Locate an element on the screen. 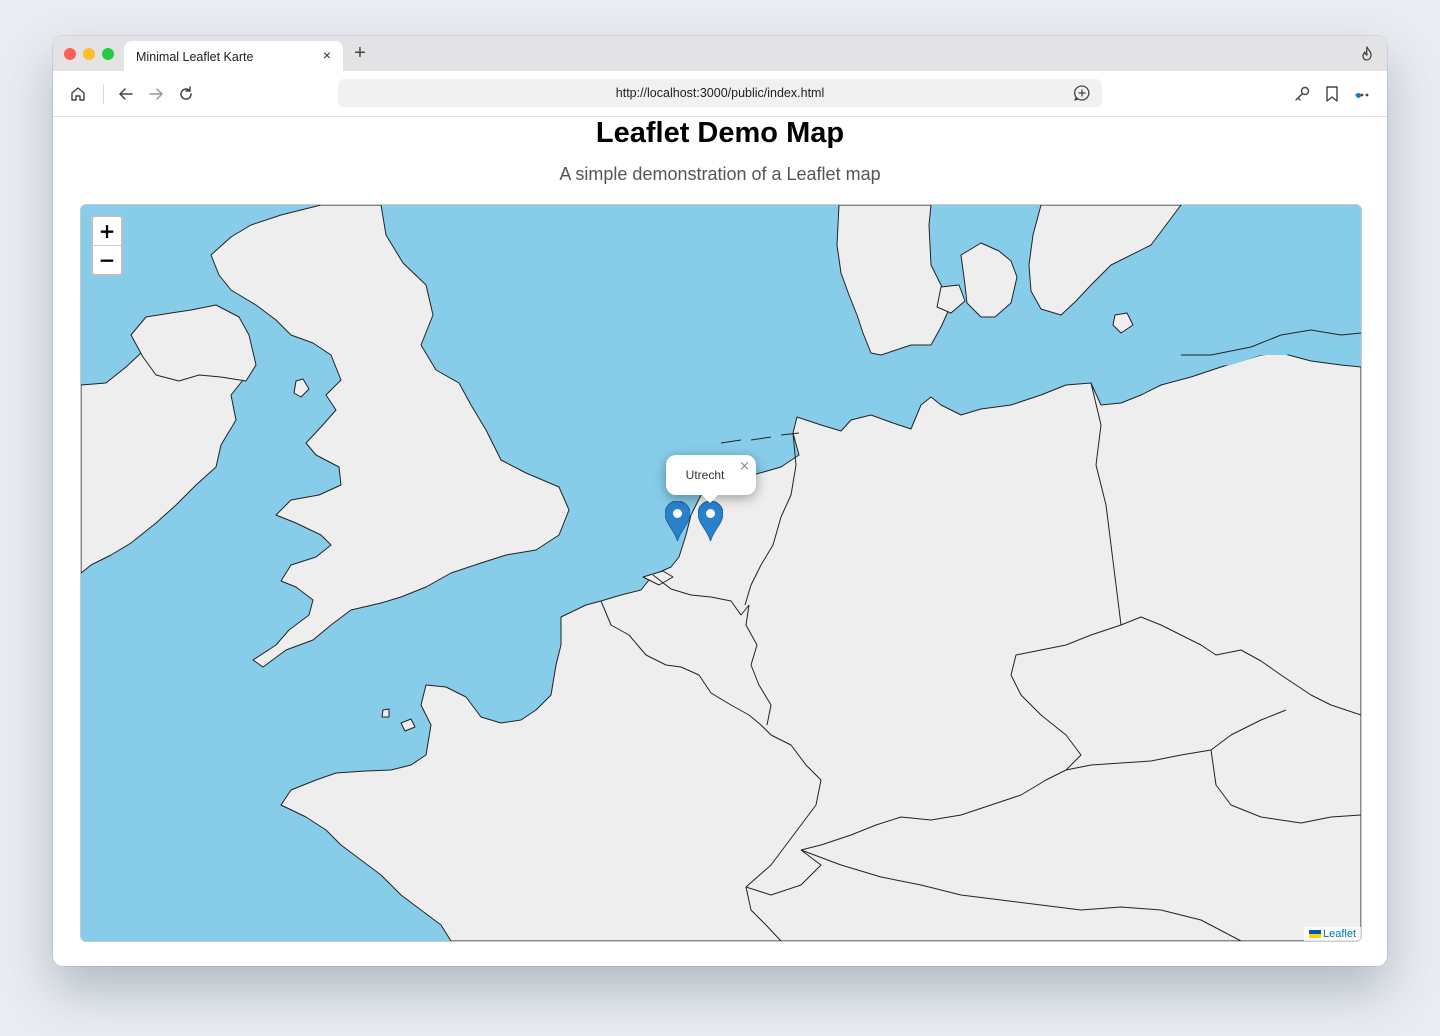  browser-tab: Minimal Leaflet Karte × is located at coordinates (233, 56).